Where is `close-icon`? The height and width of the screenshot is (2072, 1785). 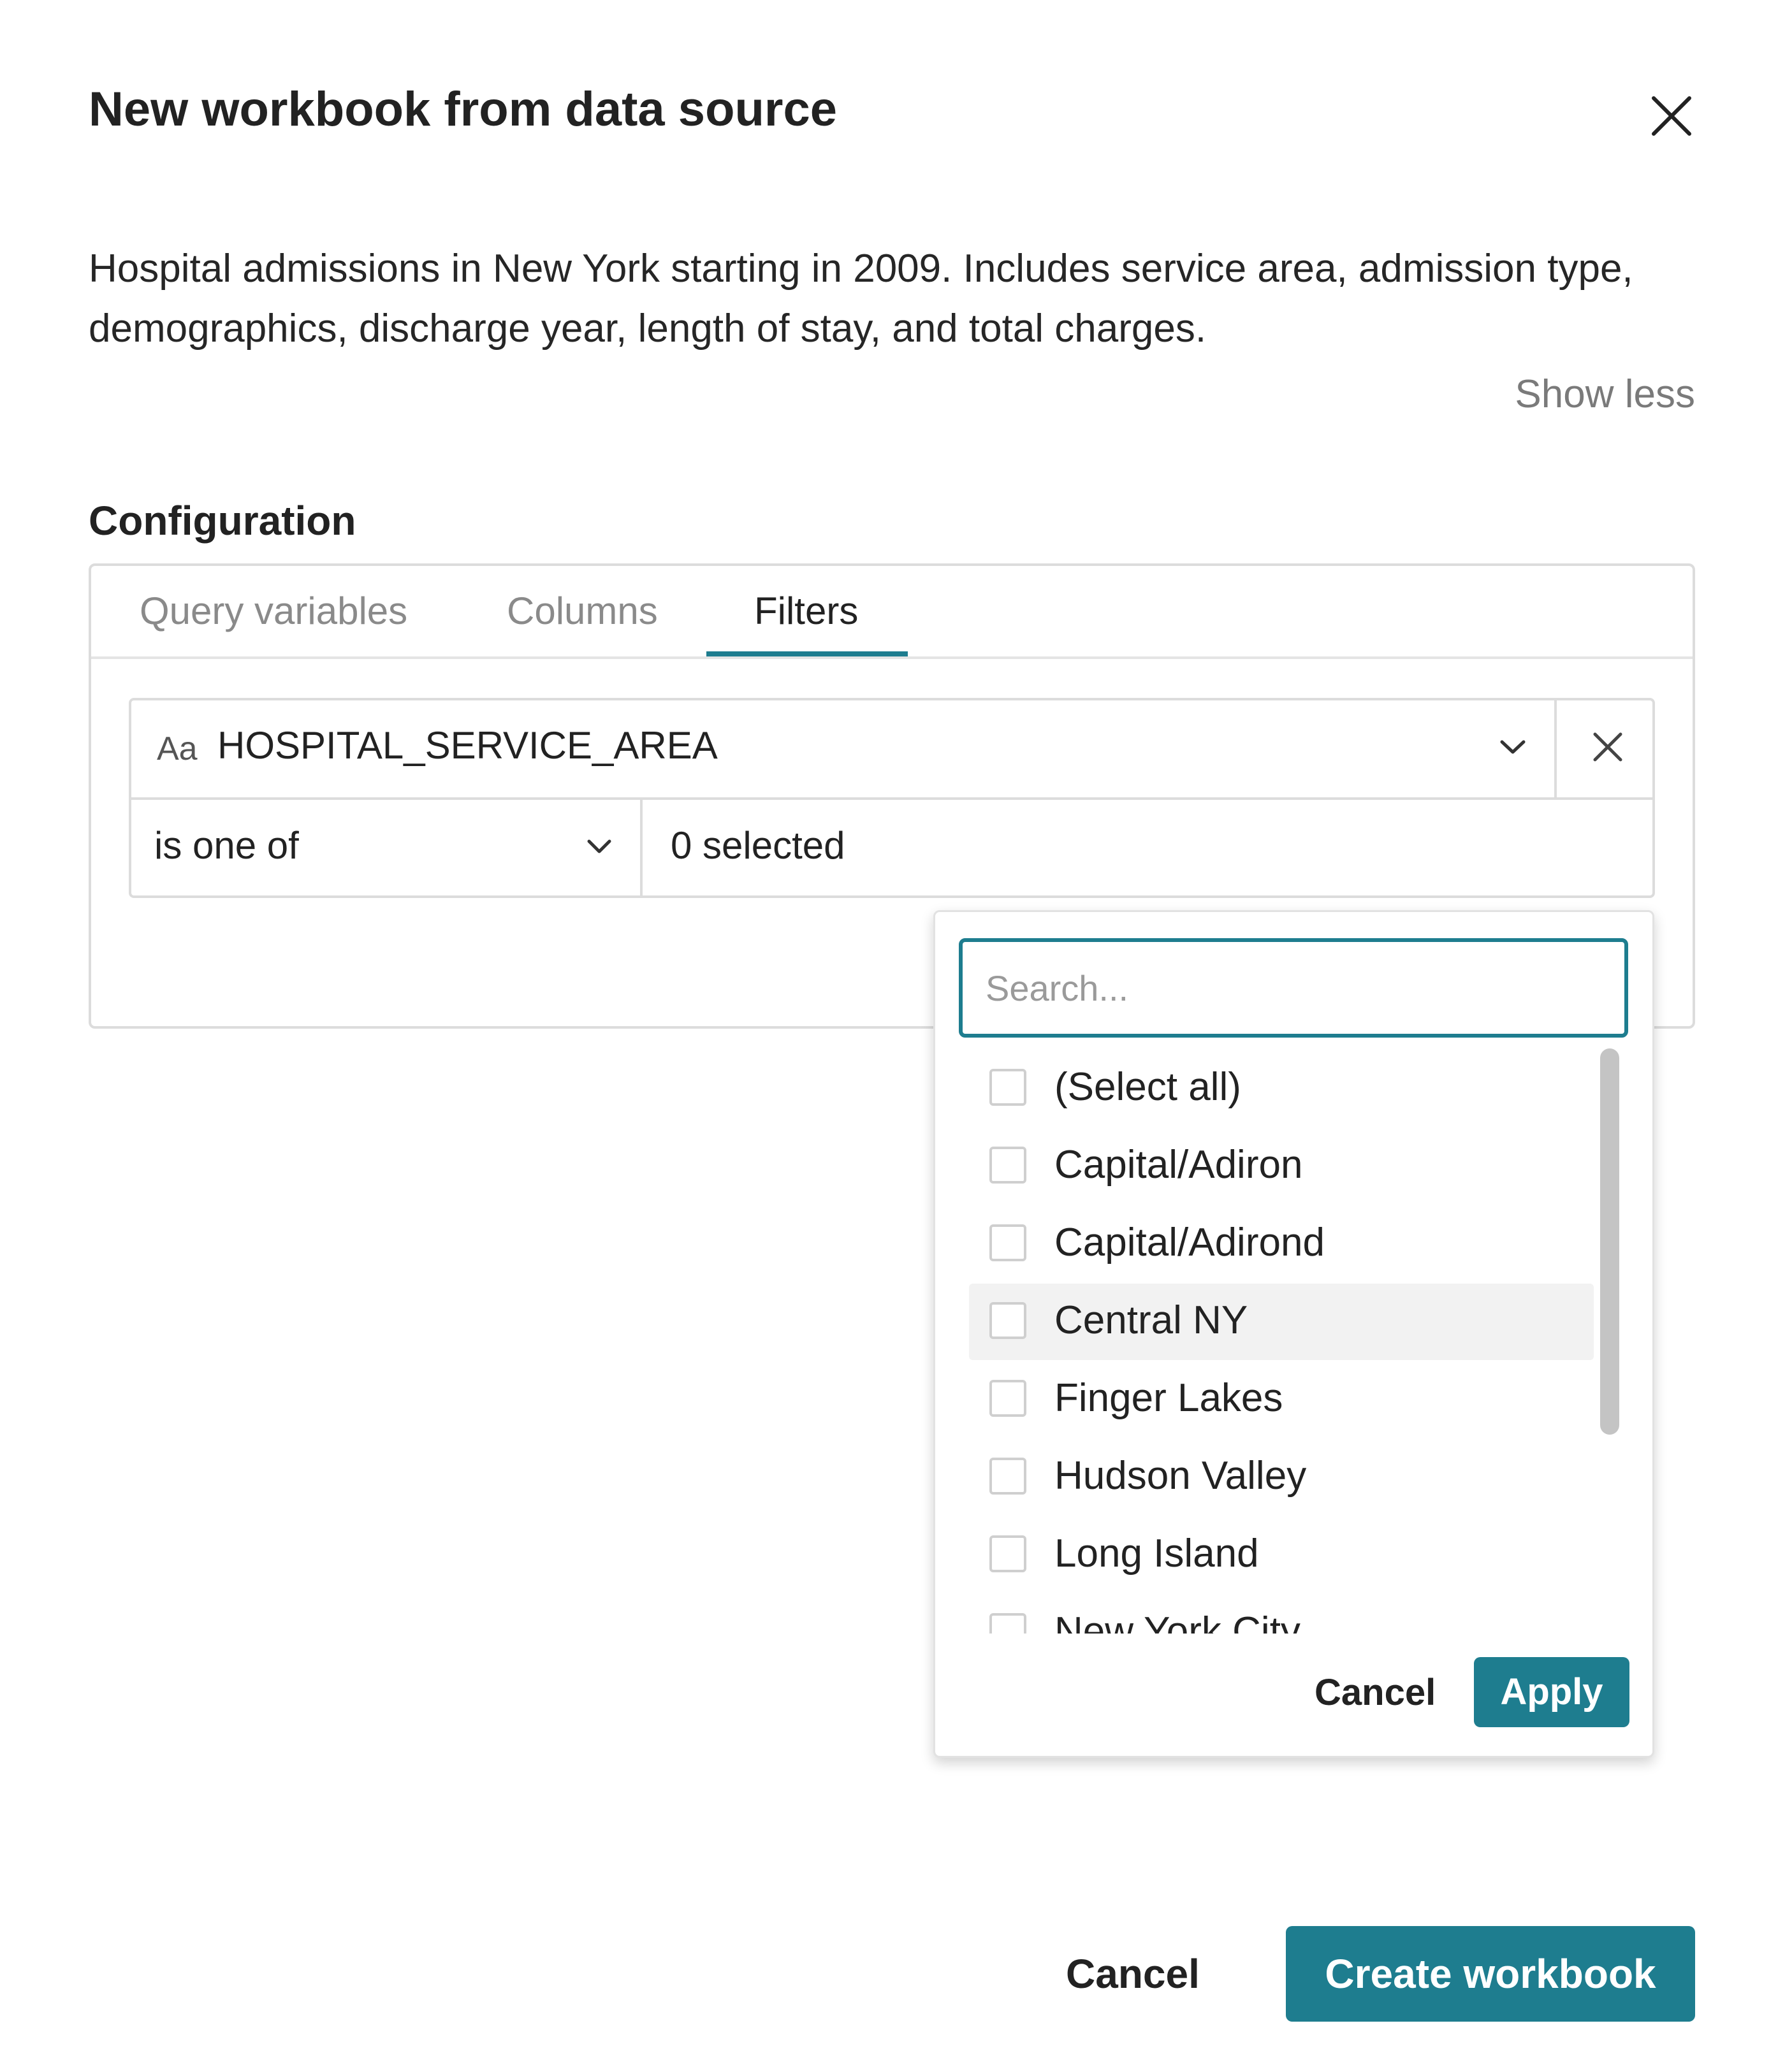
close-icon is located at coordinates (1671, 116).